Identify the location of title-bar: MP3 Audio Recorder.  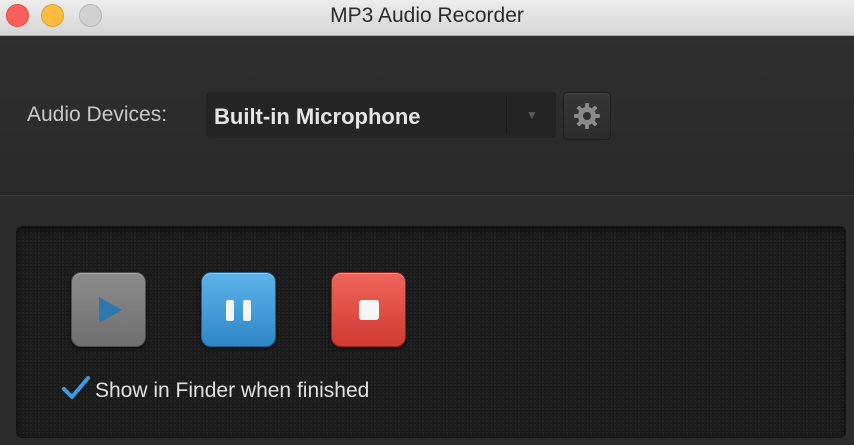
(427, 18).